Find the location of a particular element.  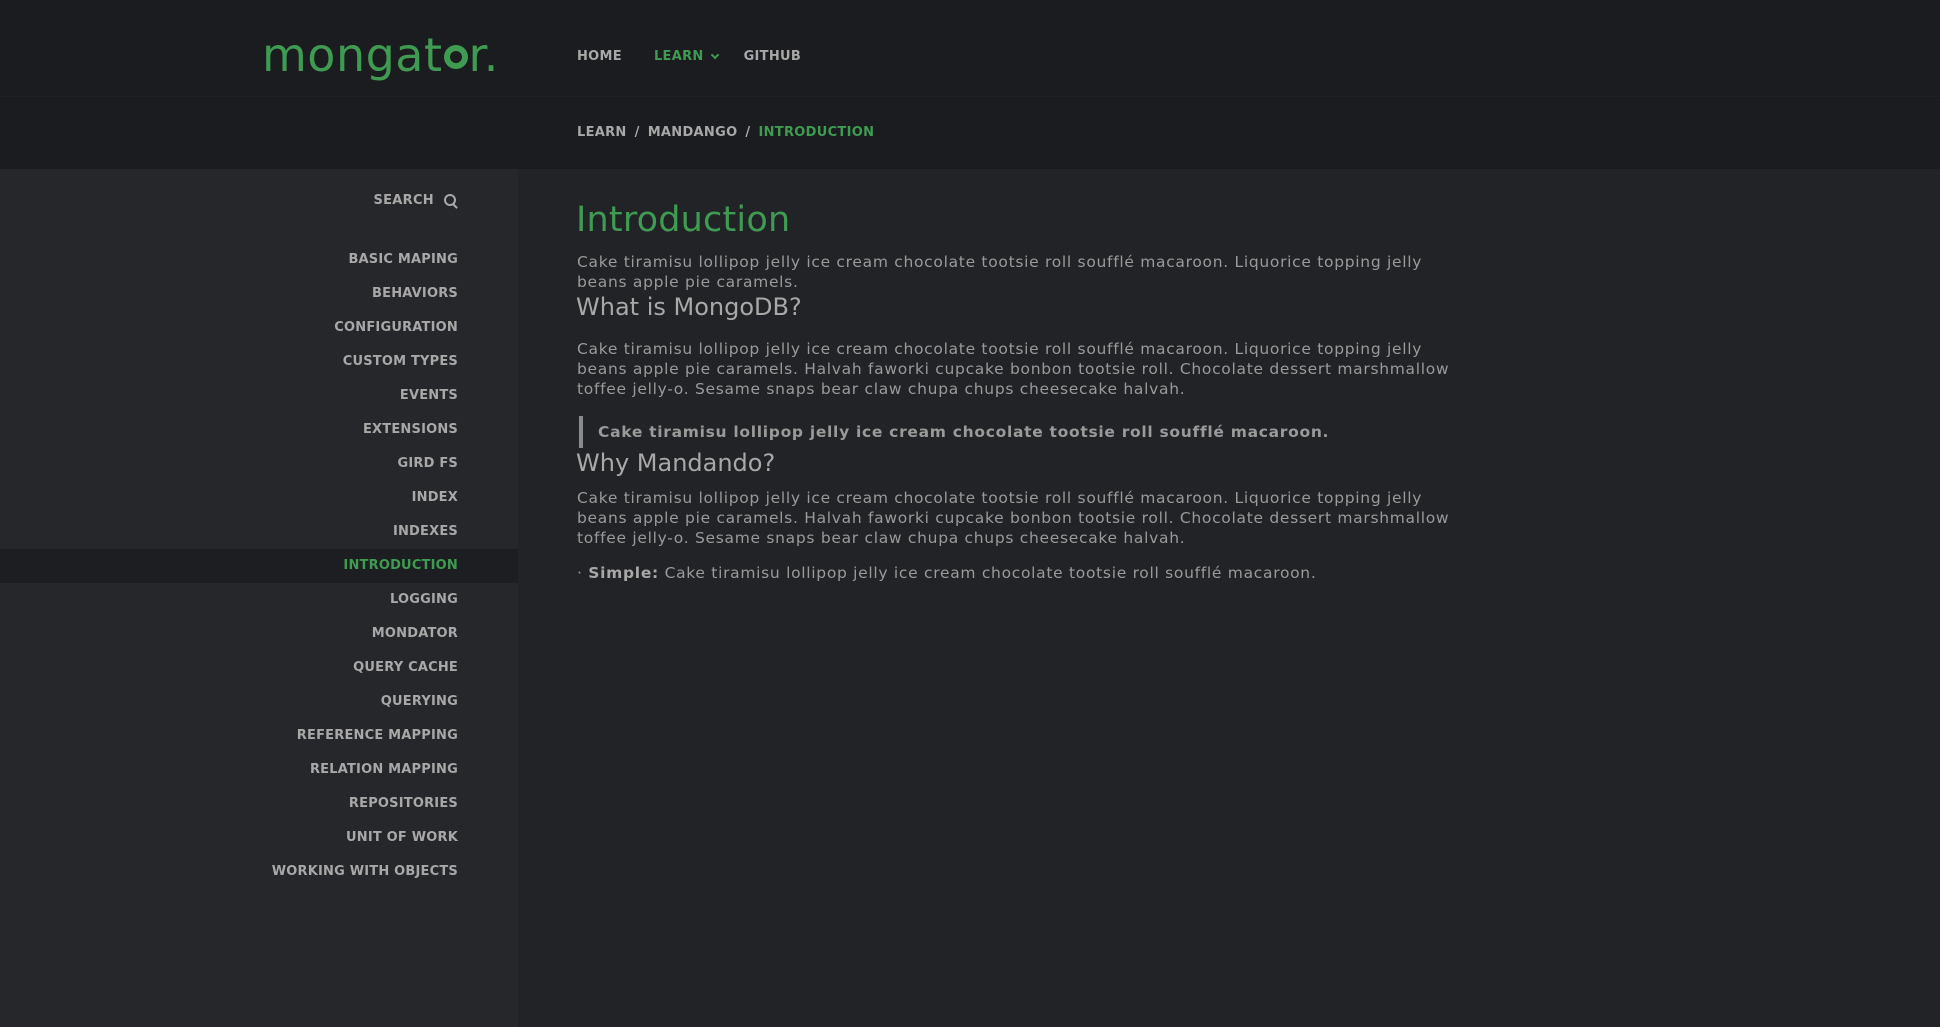

search-button: SEARCH is located at coordinates (415, 200).